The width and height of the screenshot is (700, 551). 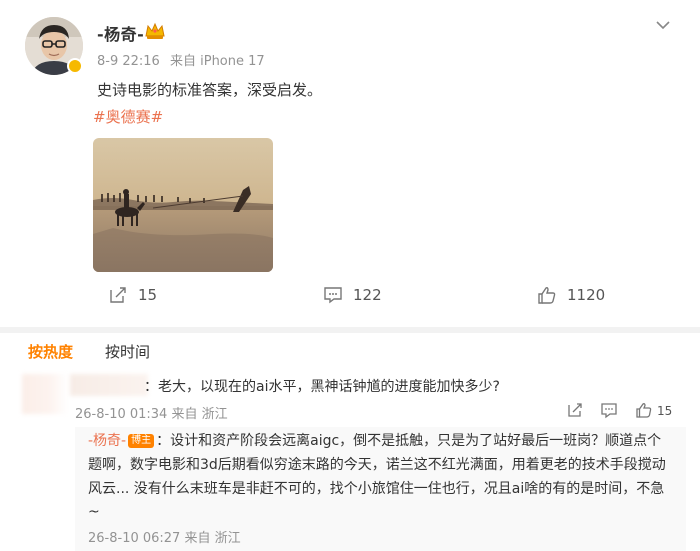 I want to click on comment-like-count: 15, so click(x=665, y=411).